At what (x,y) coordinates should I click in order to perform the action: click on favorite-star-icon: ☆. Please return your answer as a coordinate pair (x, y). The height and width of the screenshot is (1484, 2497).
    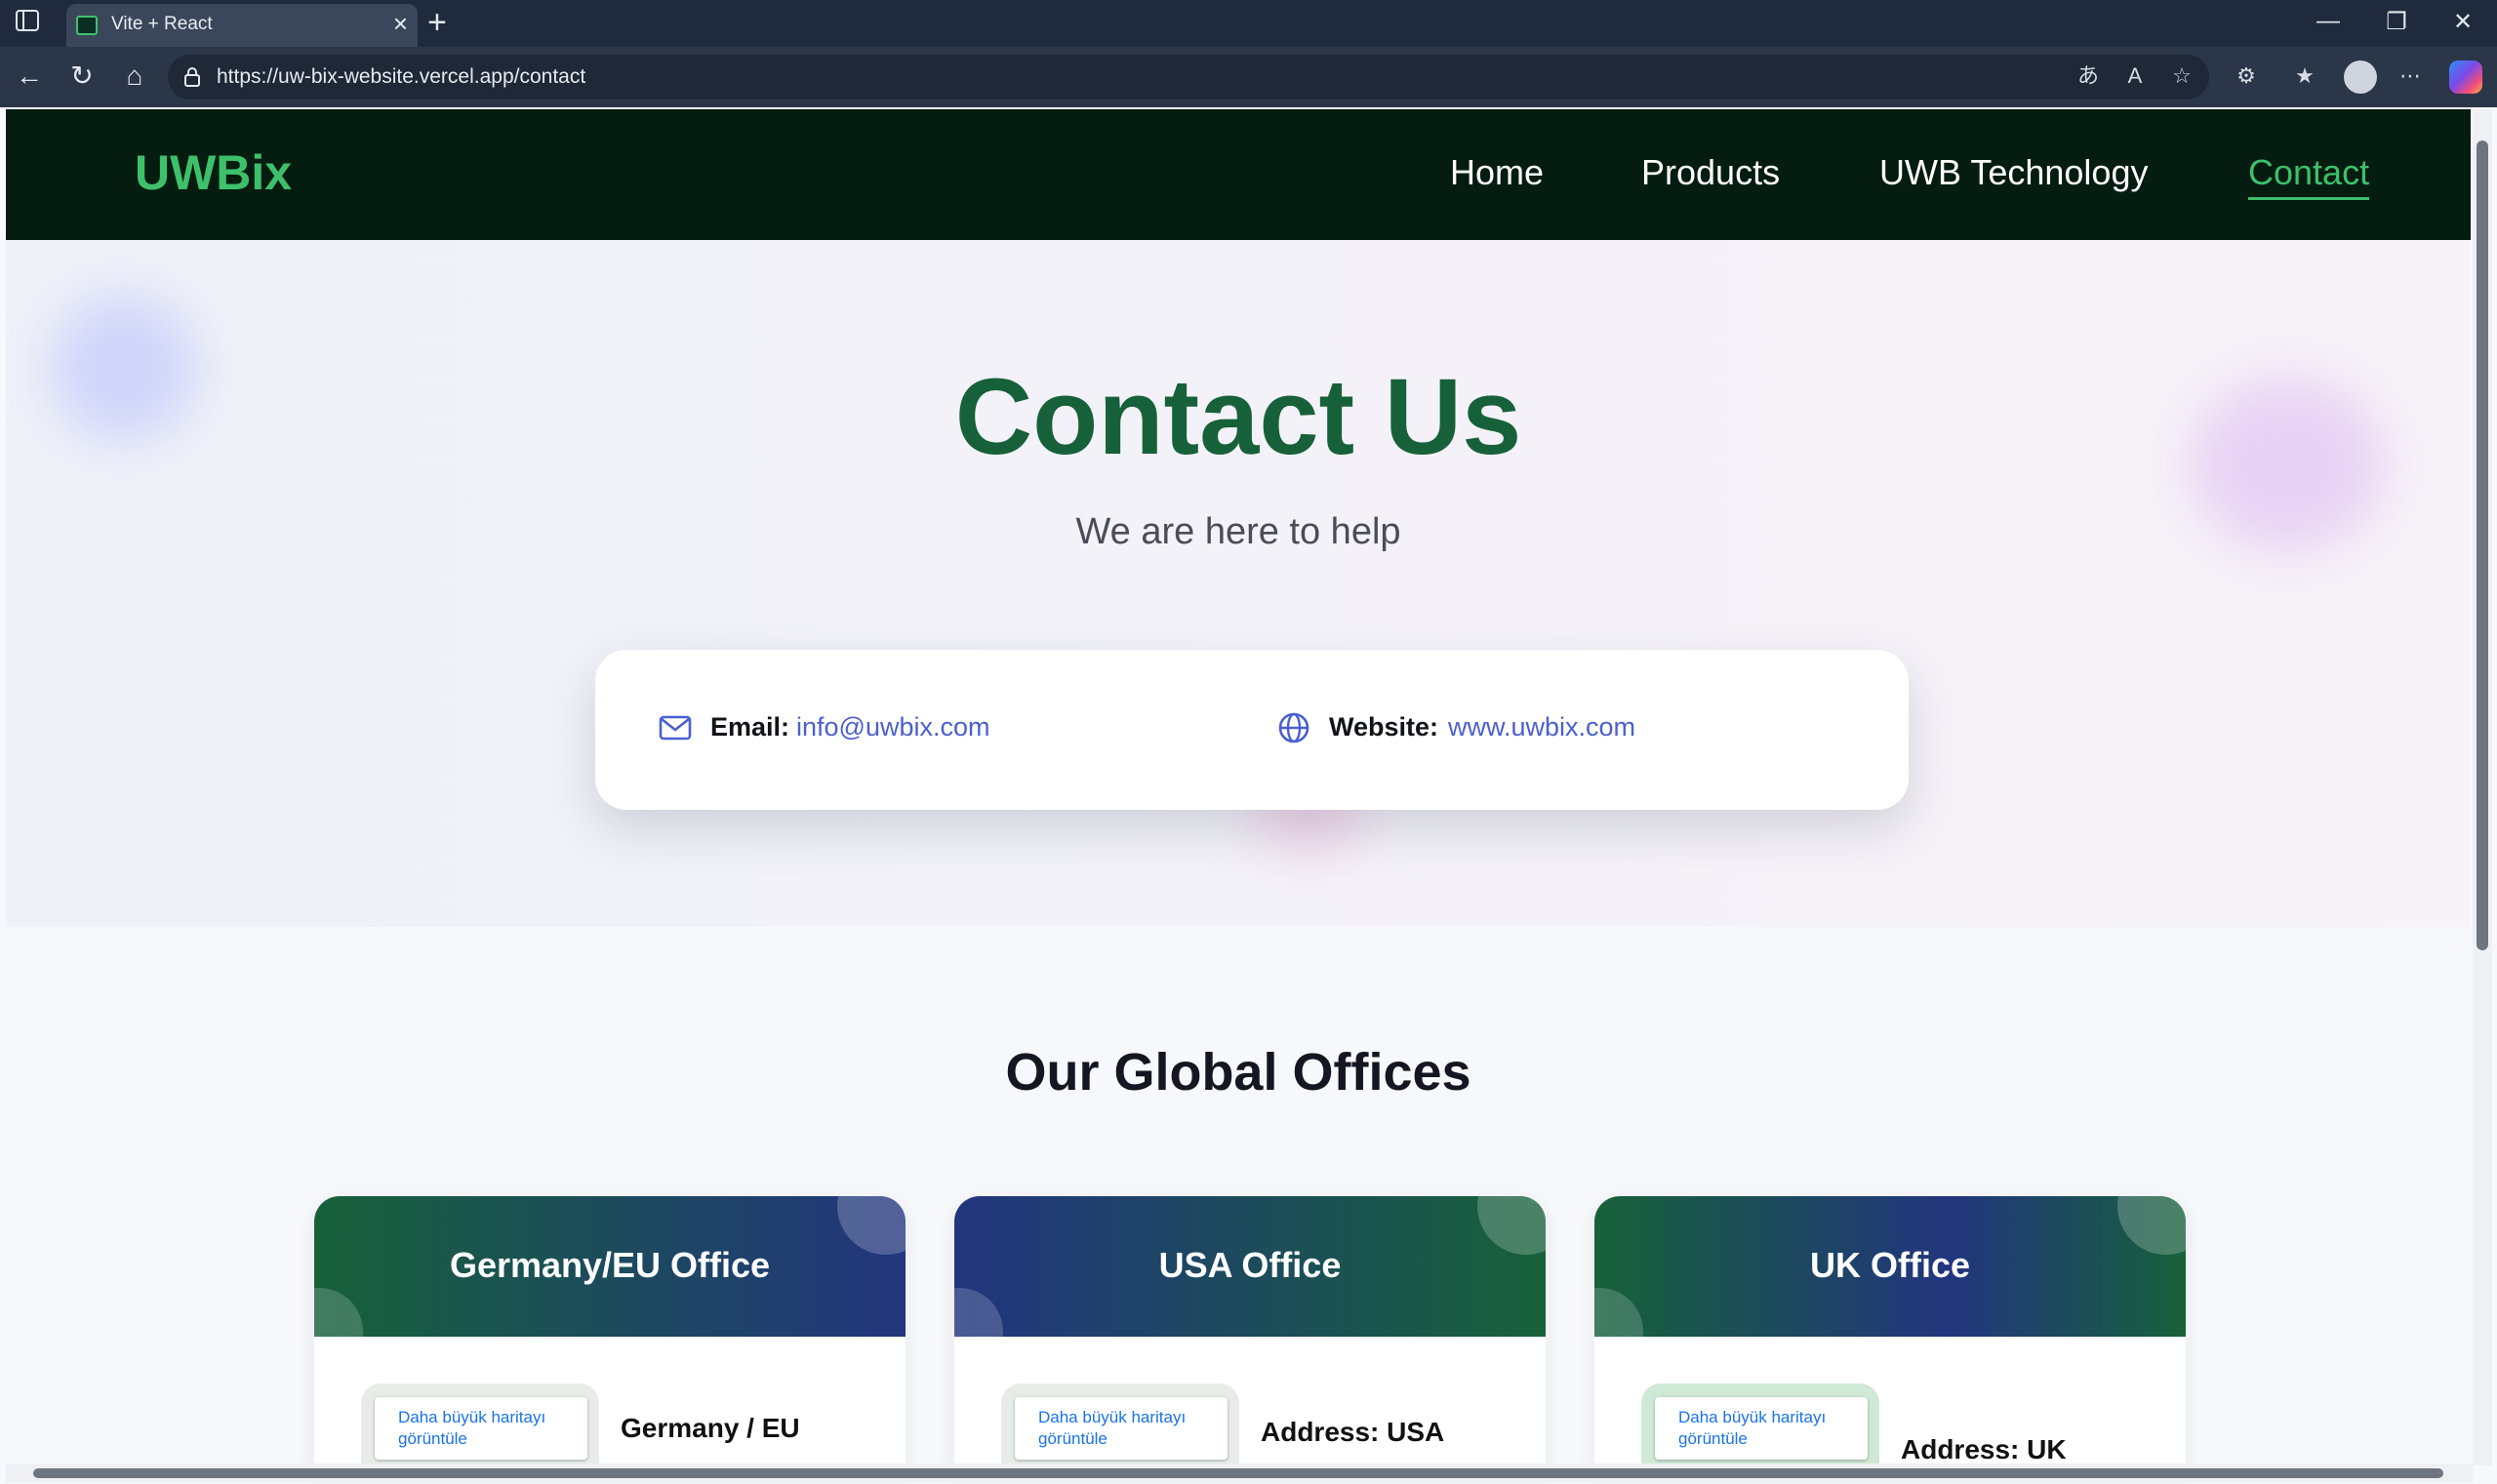
    Looking at the image, I should click on (2182, 76).